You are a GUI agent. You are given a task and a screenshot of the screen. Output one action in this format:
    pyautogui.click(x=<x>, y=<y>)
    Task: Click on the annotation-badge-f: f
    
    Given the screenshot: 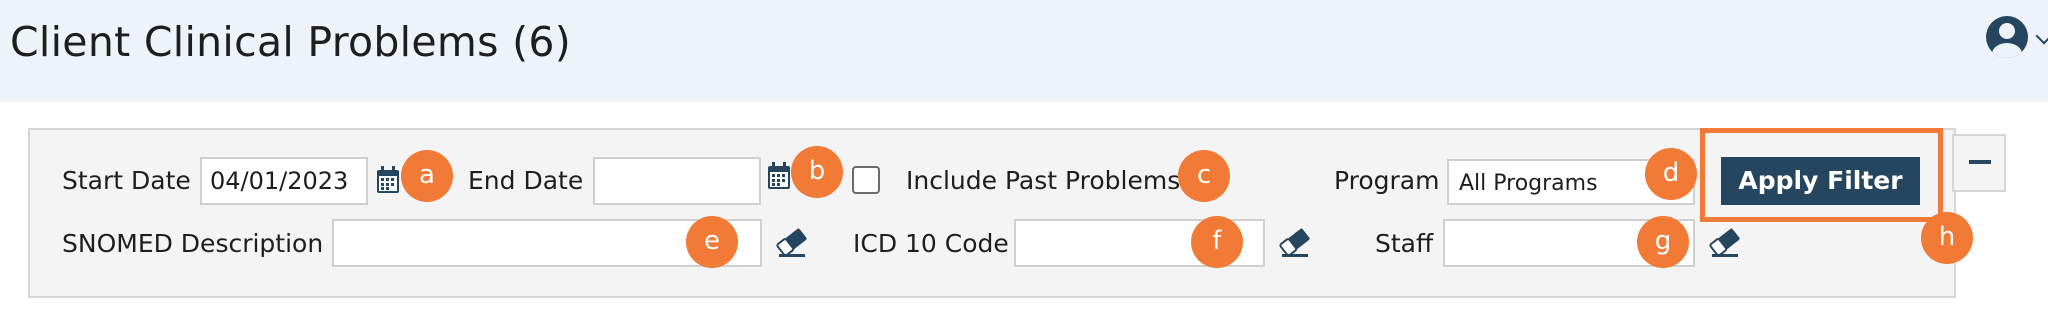 What is the action you would take?
    pyautogui.click(x=1217, y=242)
    